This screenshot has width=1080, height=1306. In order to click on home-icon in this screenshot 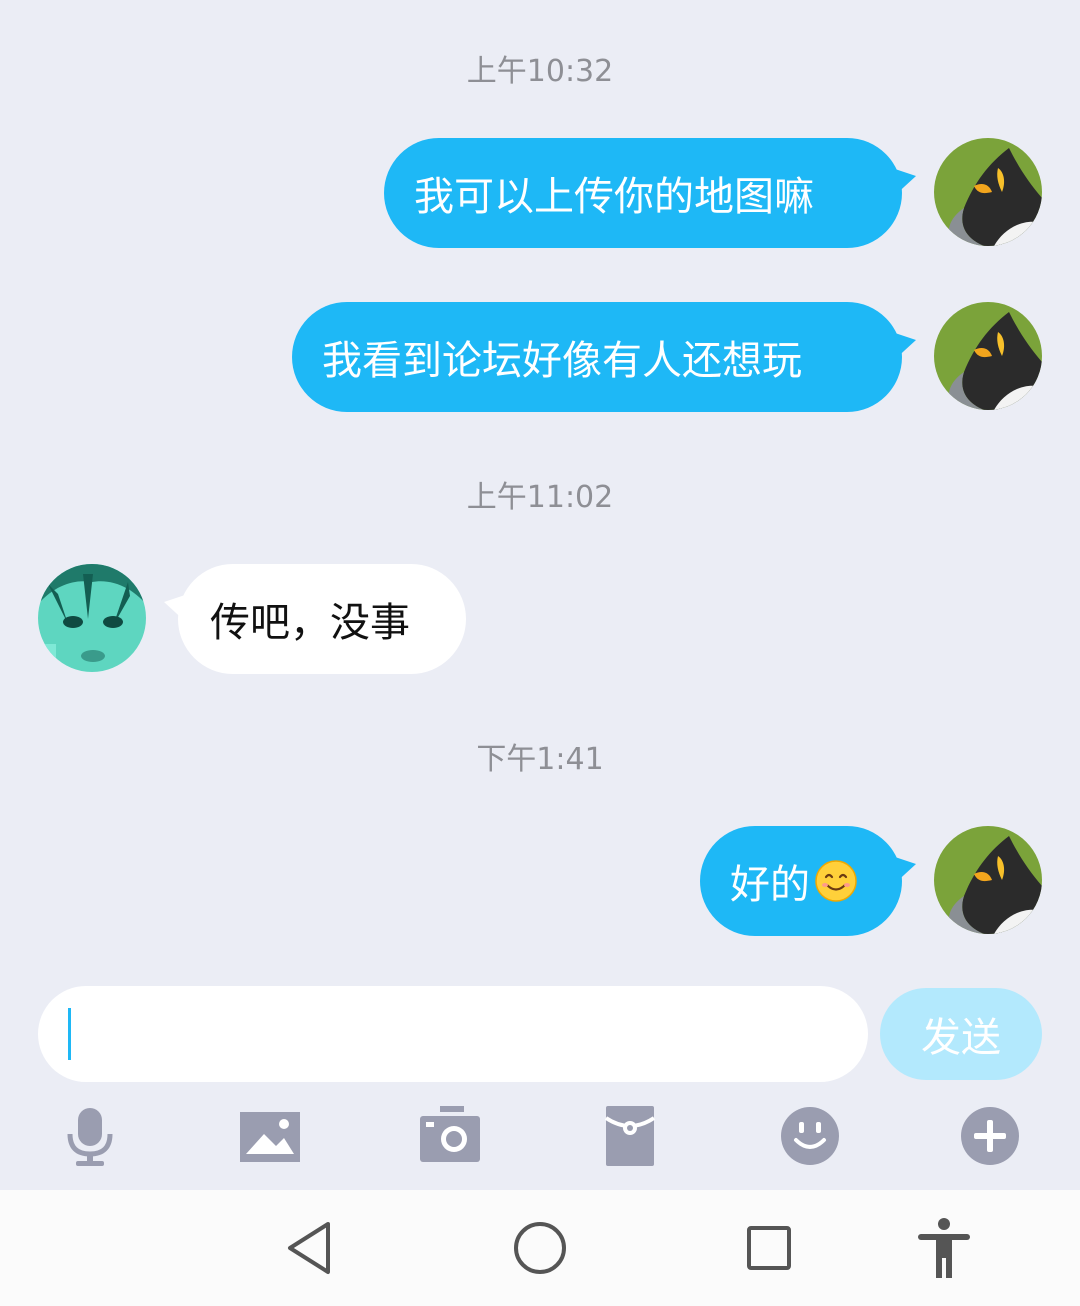, I will do `click(540, 1248)`.